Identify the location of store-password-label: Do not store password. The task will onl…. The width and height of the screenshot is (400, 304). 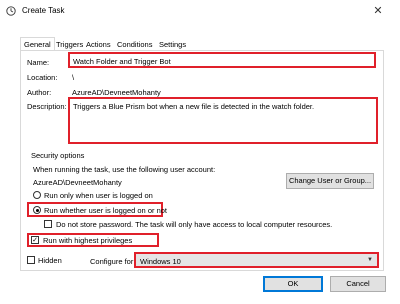
(194, 224).